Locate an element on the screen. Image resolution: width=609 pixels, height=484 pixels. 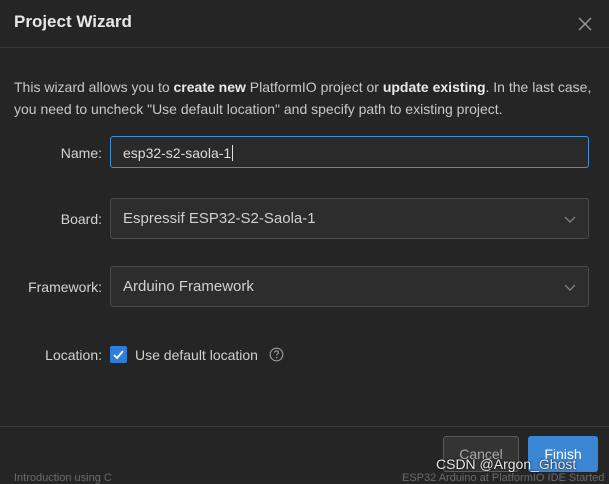
close-button is located at coordinates (585, 24).